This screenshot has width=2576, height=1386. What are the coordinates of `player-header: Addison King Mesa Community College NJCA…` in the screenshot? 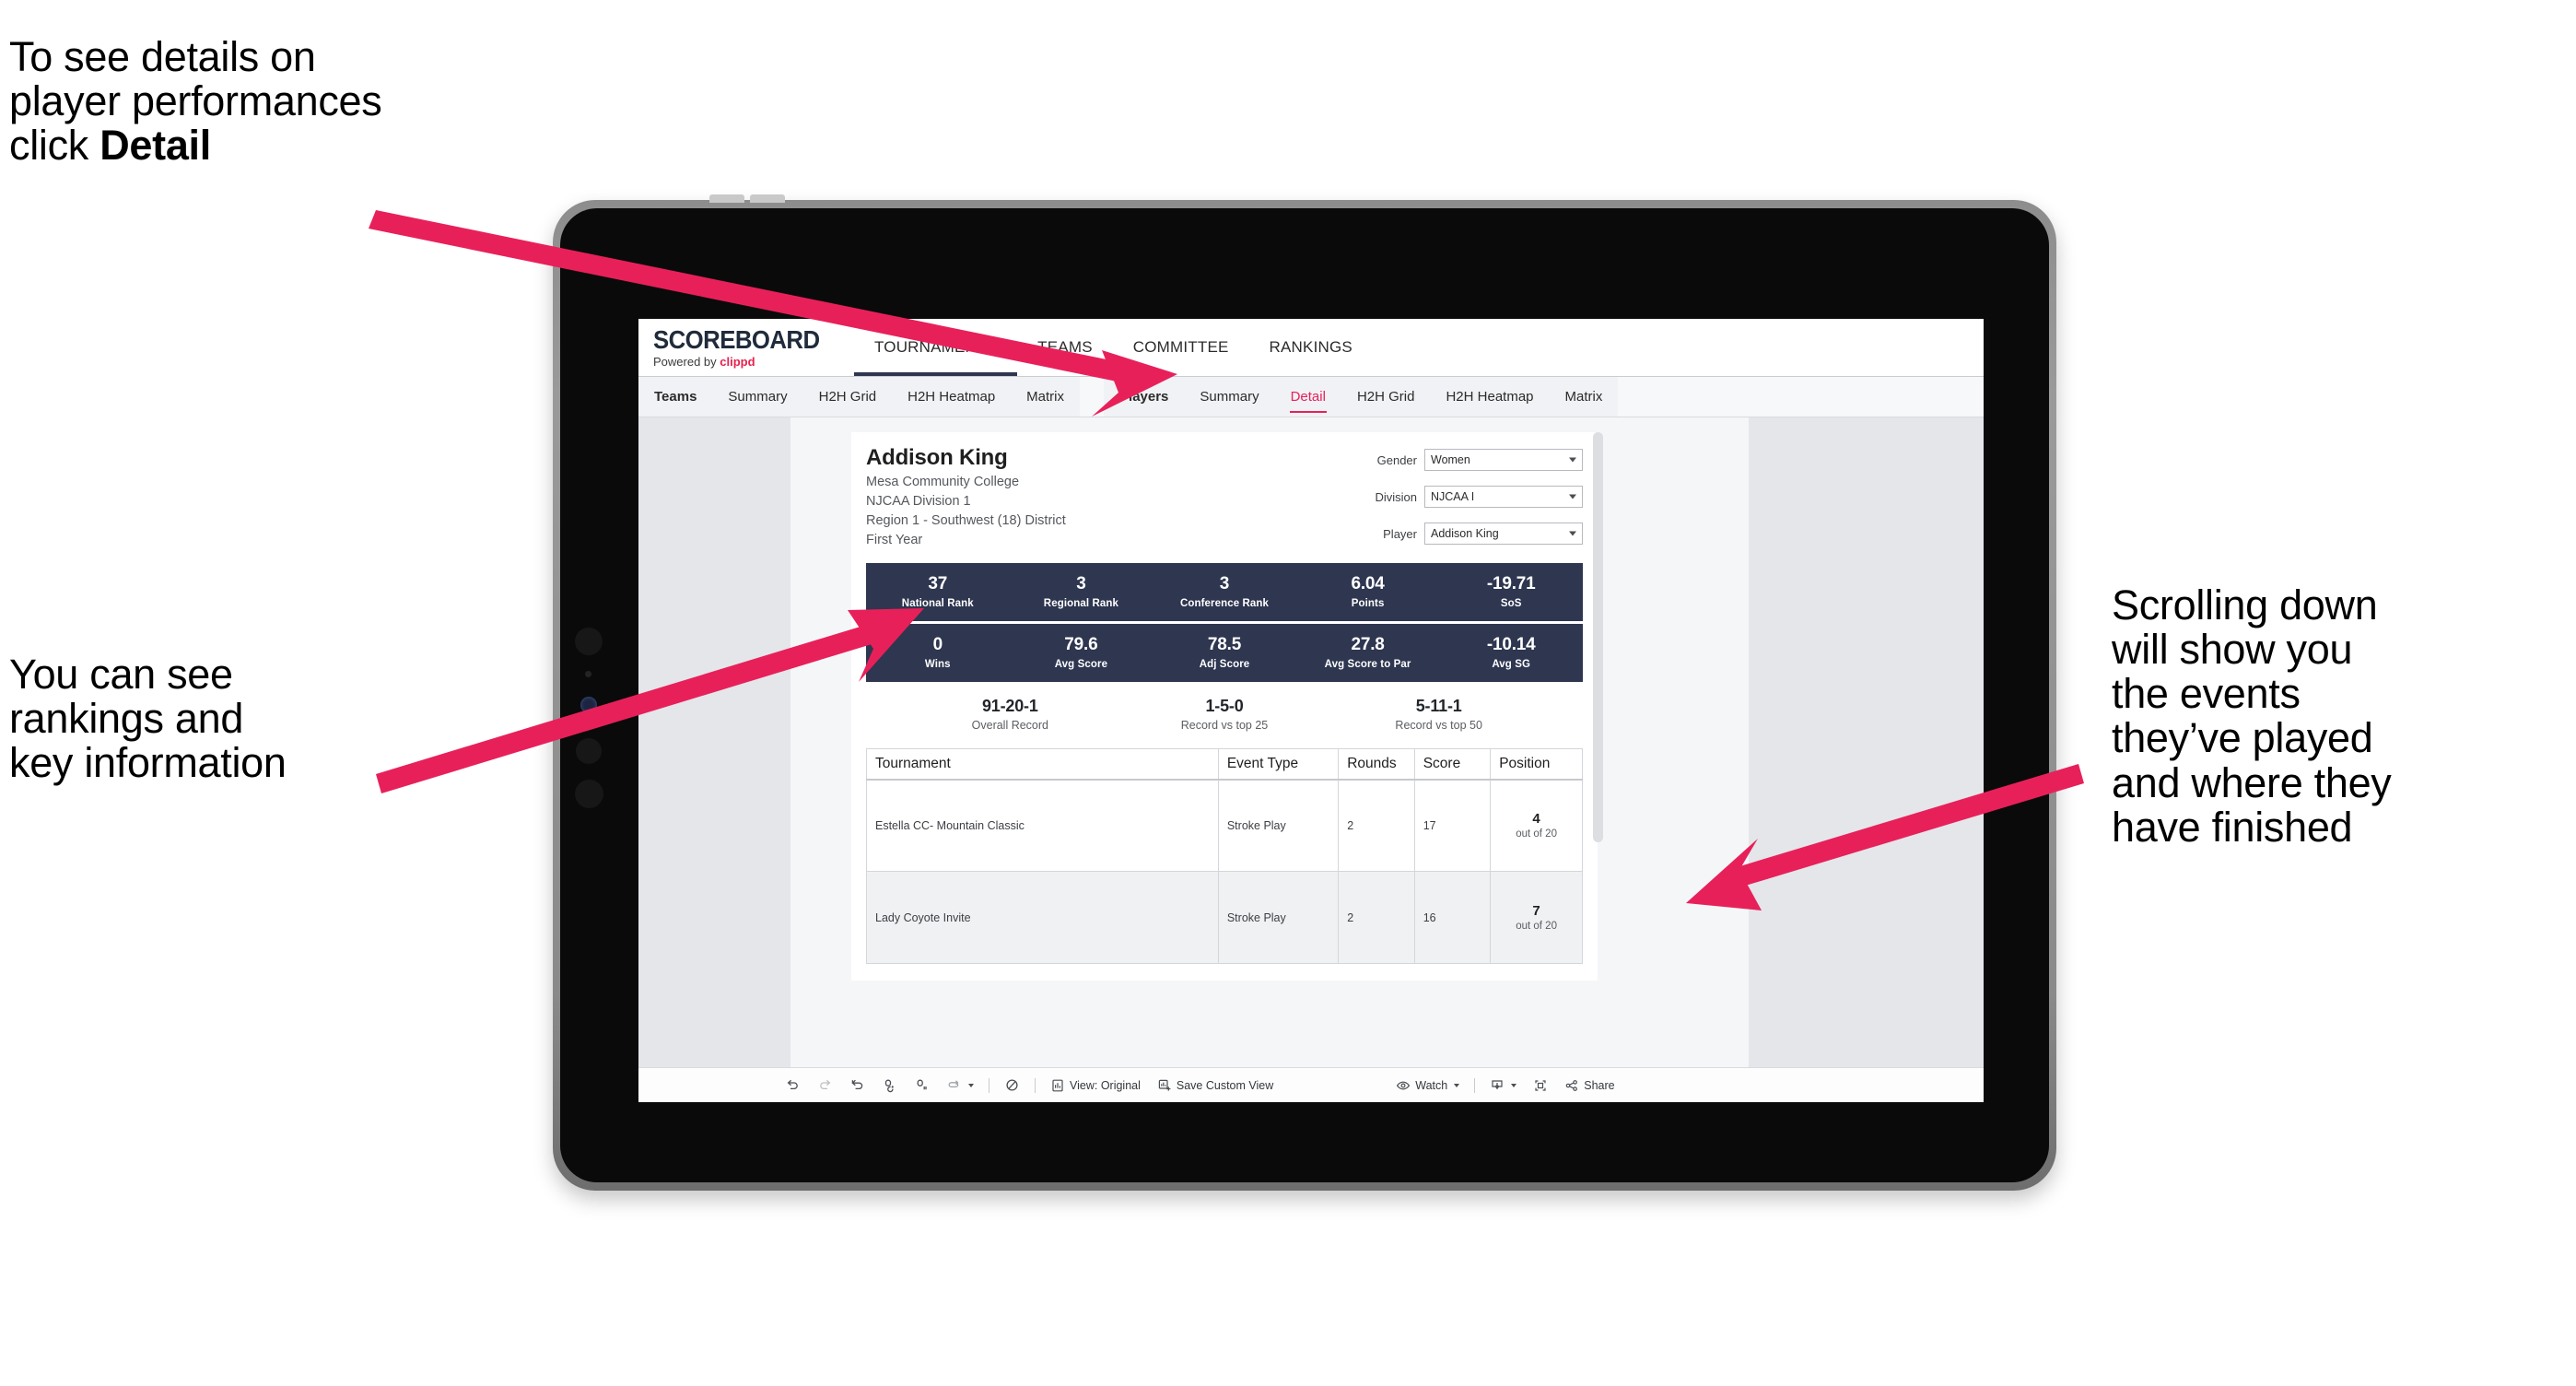 It's located at (1224, 502).